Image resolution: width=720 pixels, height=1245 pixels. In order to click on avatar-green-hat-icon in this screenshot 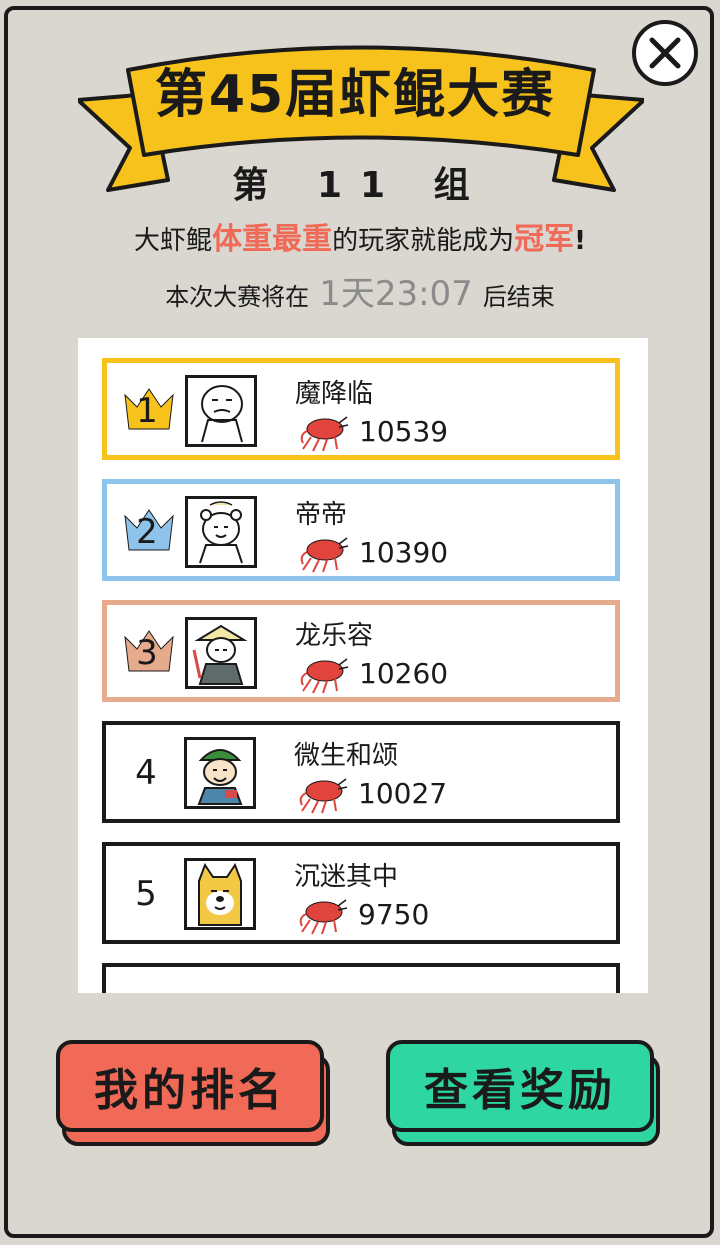, I will do `click(220, 777)`.